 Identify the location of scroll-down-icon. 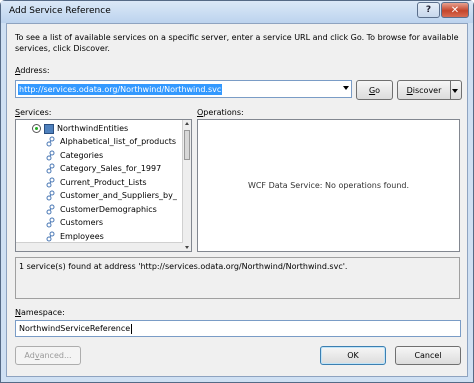
(187, 247).